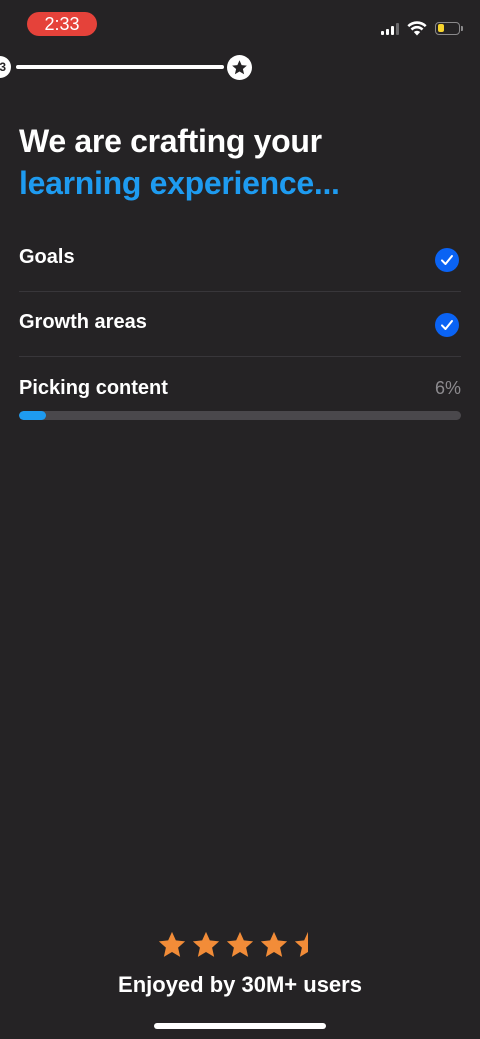 This screenshot has height=1039, width=480. I want to click on cellular-signal-icon, so click(390, 28).